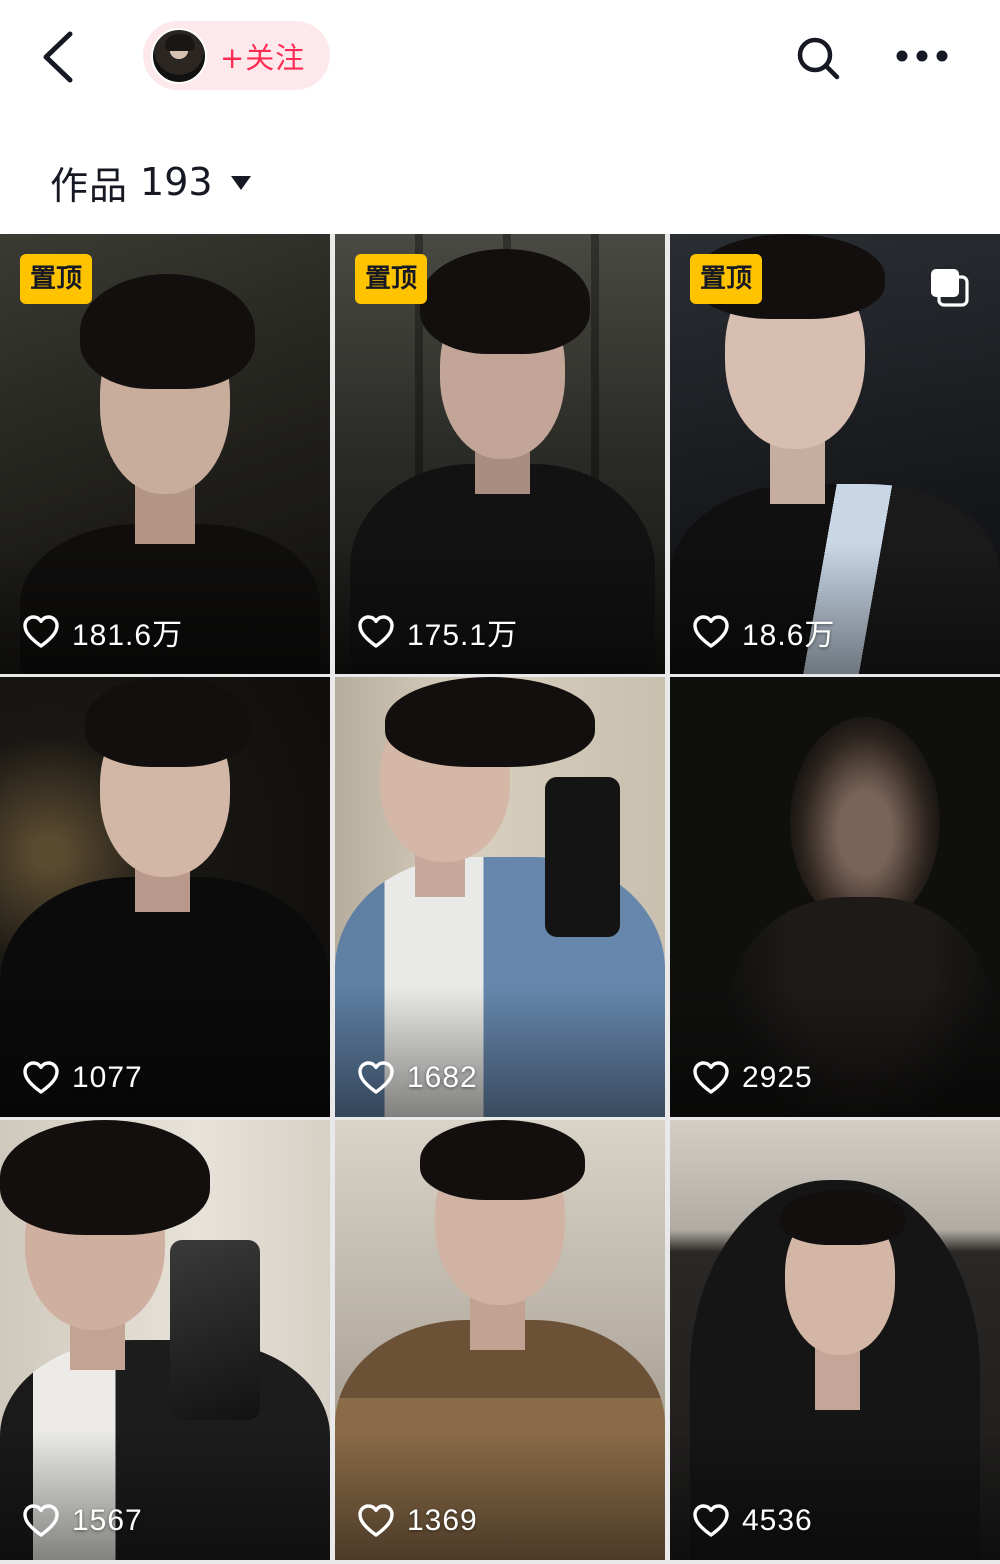 This screenshot has height=1564, width=1000. I want to click on video-tile: 2925, so click(835, 897).